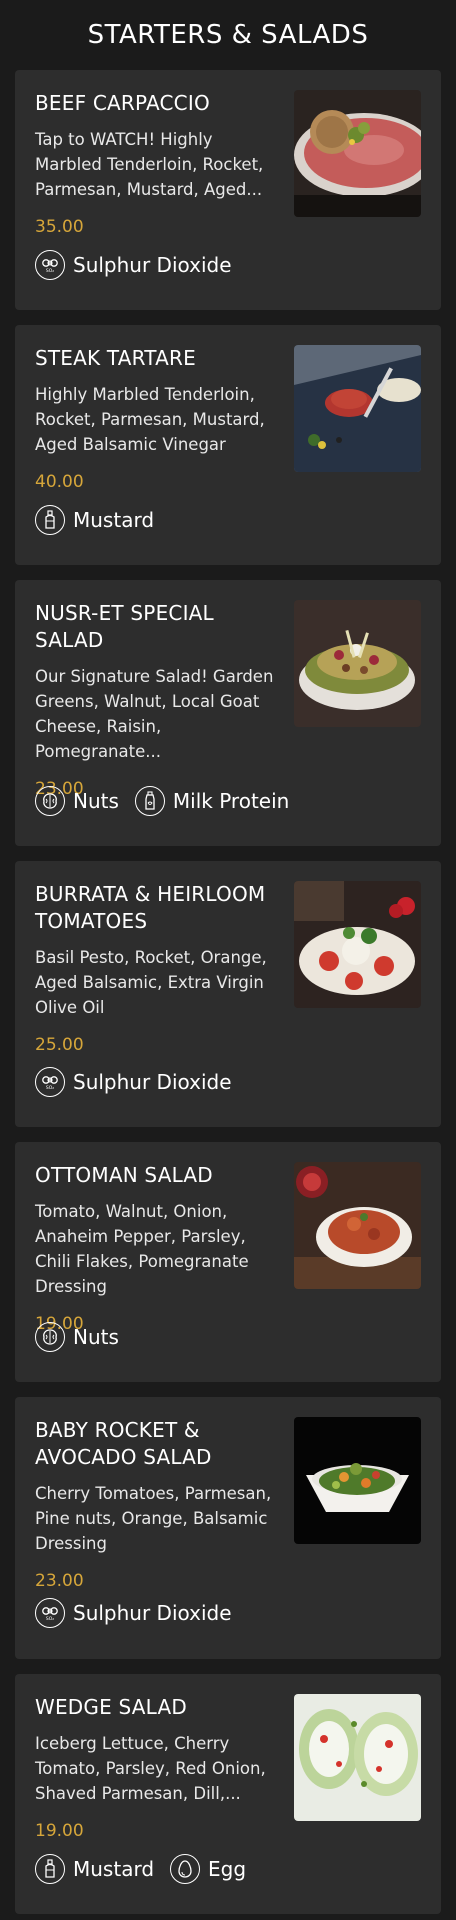  I want to click on egg-icon, so click(185, 1869).